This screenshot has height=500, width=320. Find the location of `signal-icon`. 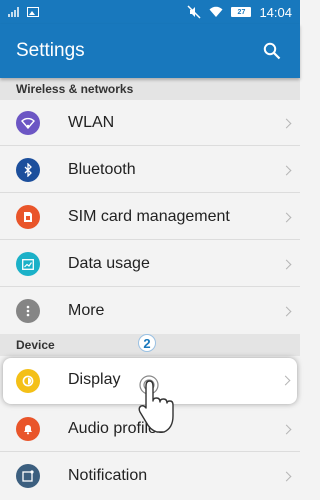

signal-icon is located at coordinates (13, 12).